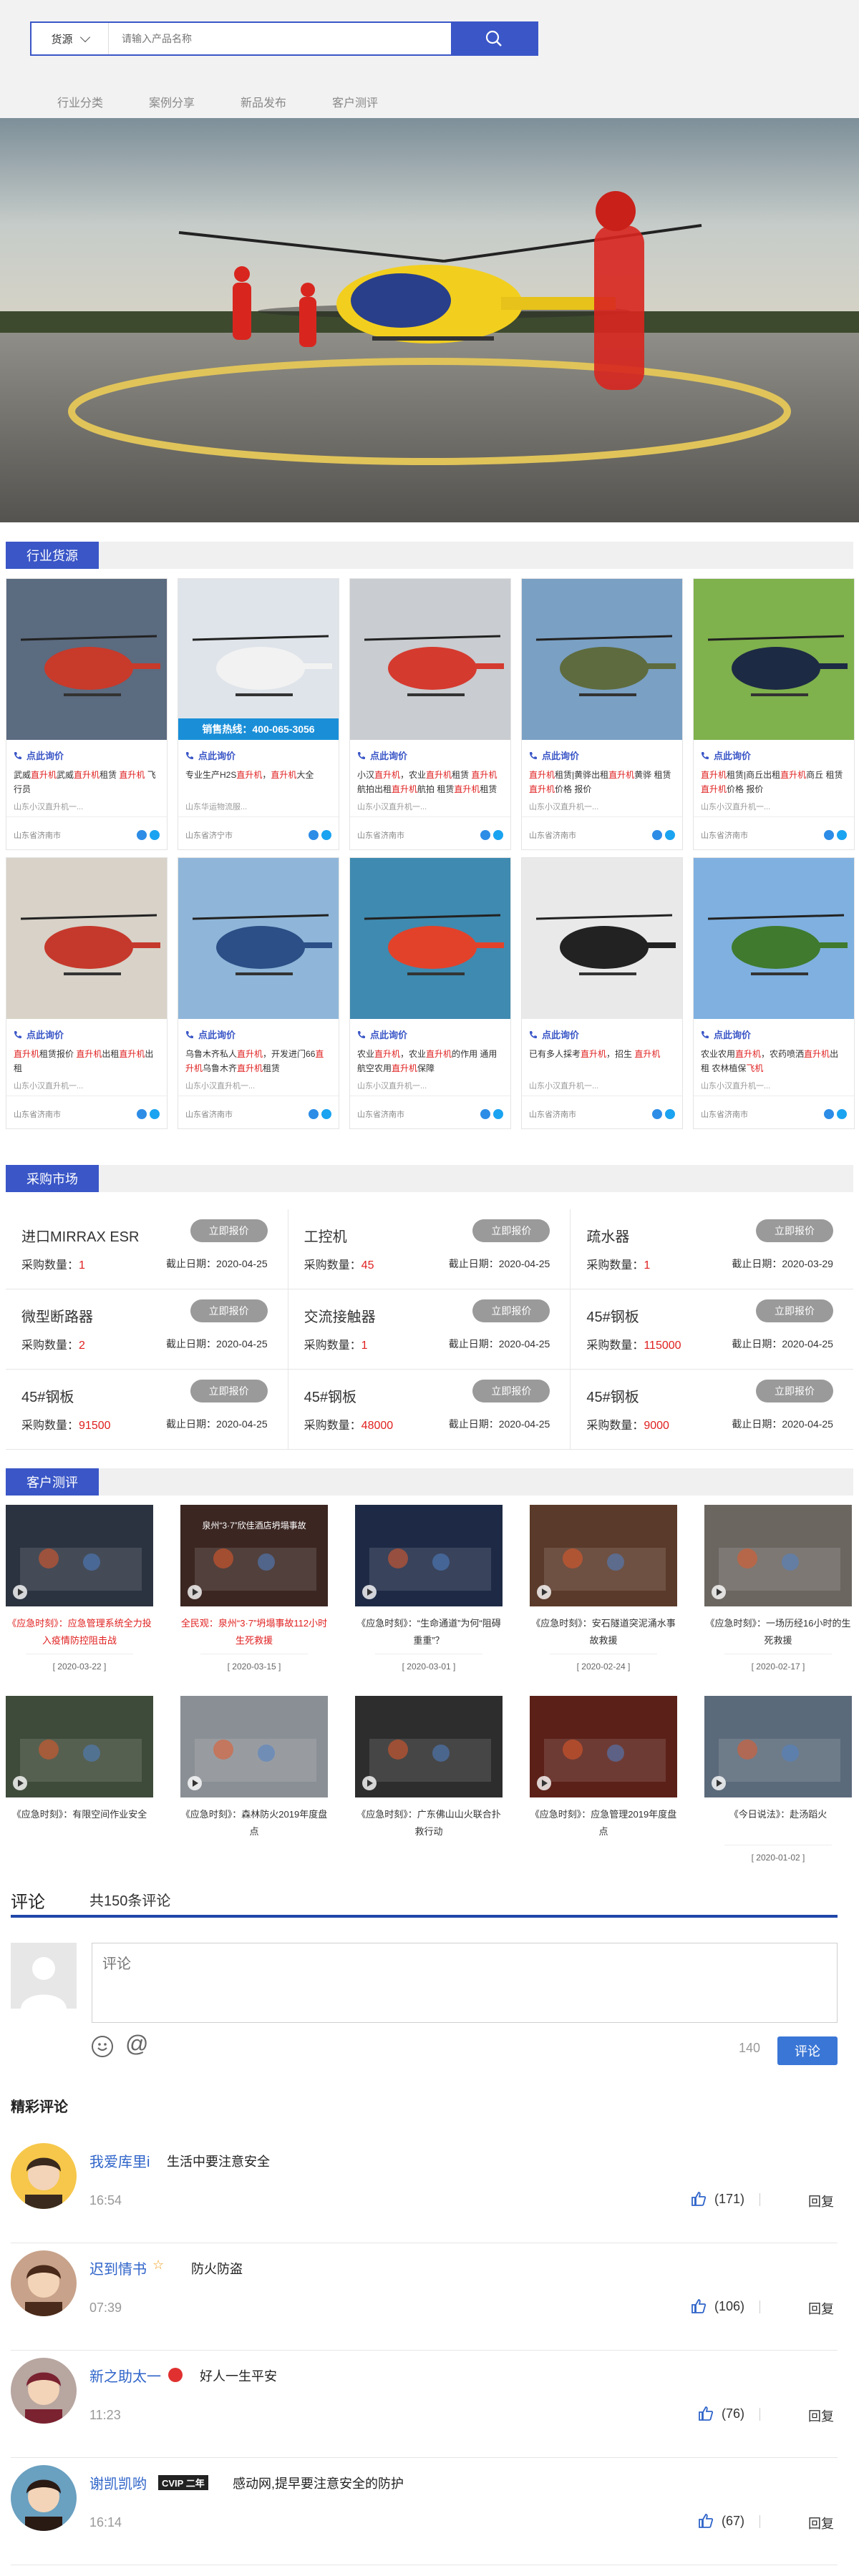 Image resolution: width=859 pixels, height=2576 pixels. Describe the element at coordinates (280, 38) in the screenshot. I see `search-input` at that location.